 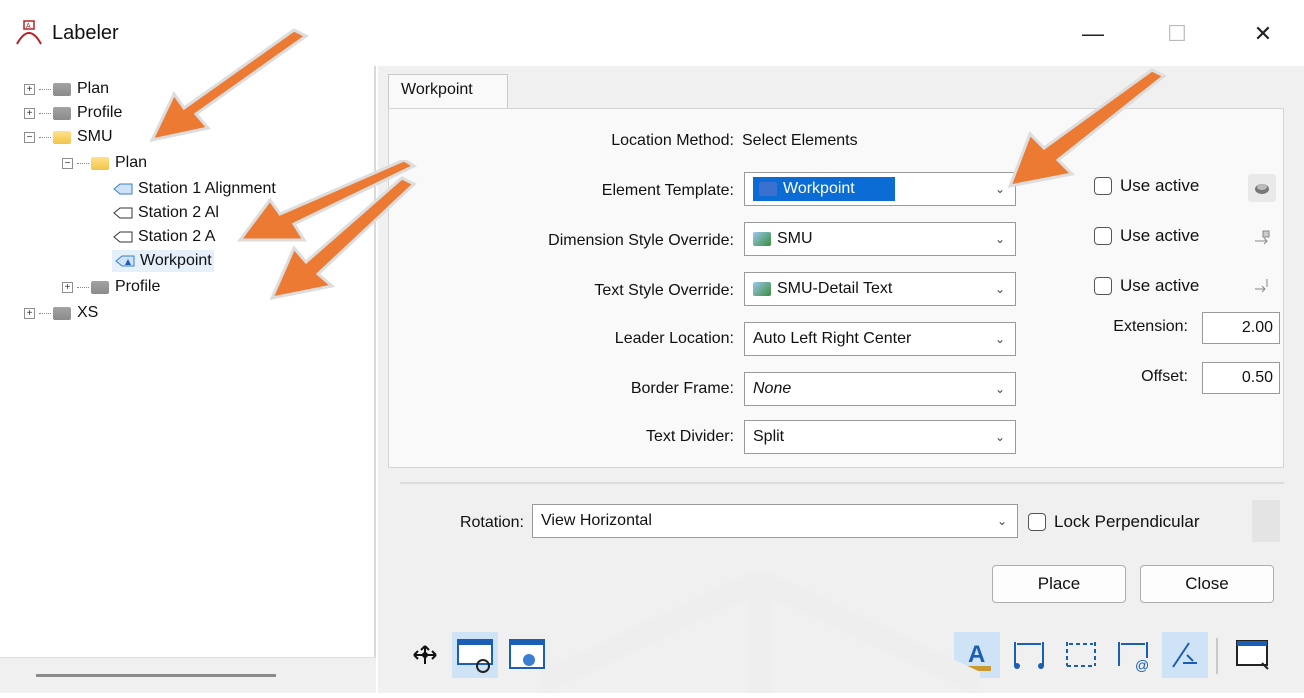 I want to click on text-divider-label: Text Divider:, so click(x=689, y=436).